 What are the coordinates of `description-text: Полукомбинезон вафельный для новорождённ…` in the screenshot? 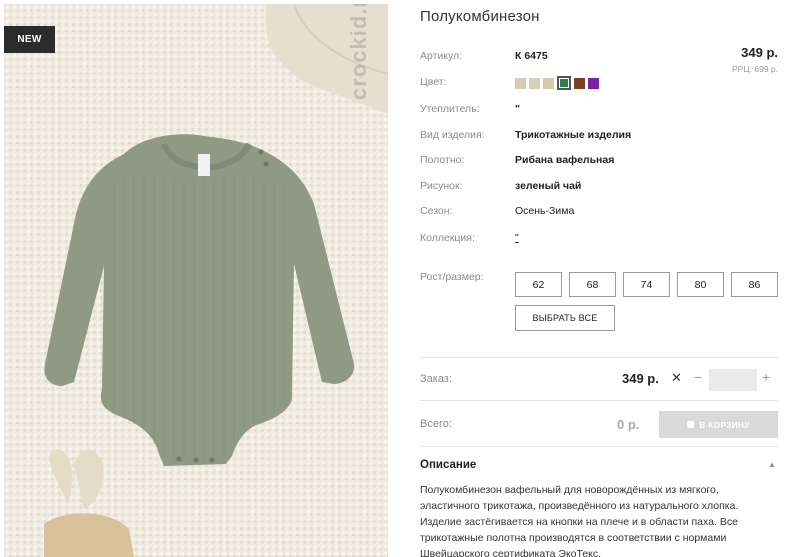 It's located at (579, 520).